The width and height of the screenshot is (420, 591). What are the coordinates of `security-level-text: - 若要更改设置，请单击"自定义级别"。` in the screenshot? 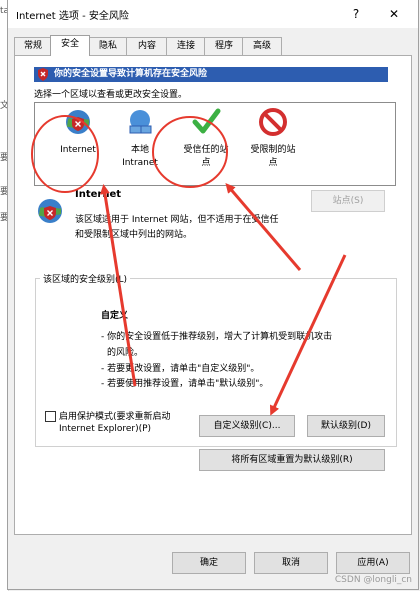 It's located at (180, 369).